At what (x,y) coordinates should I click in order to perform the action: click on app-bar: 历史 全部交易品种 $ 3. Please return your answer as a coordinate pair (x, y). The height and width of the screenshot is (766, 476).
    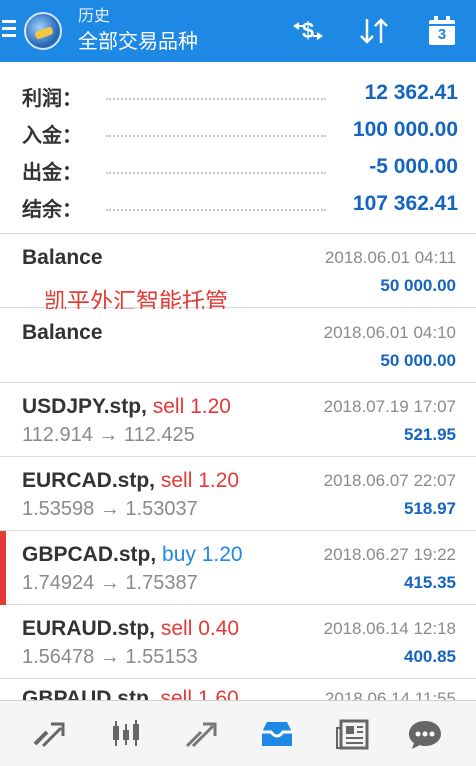
    Looking at the image, I should click on (238, 31).